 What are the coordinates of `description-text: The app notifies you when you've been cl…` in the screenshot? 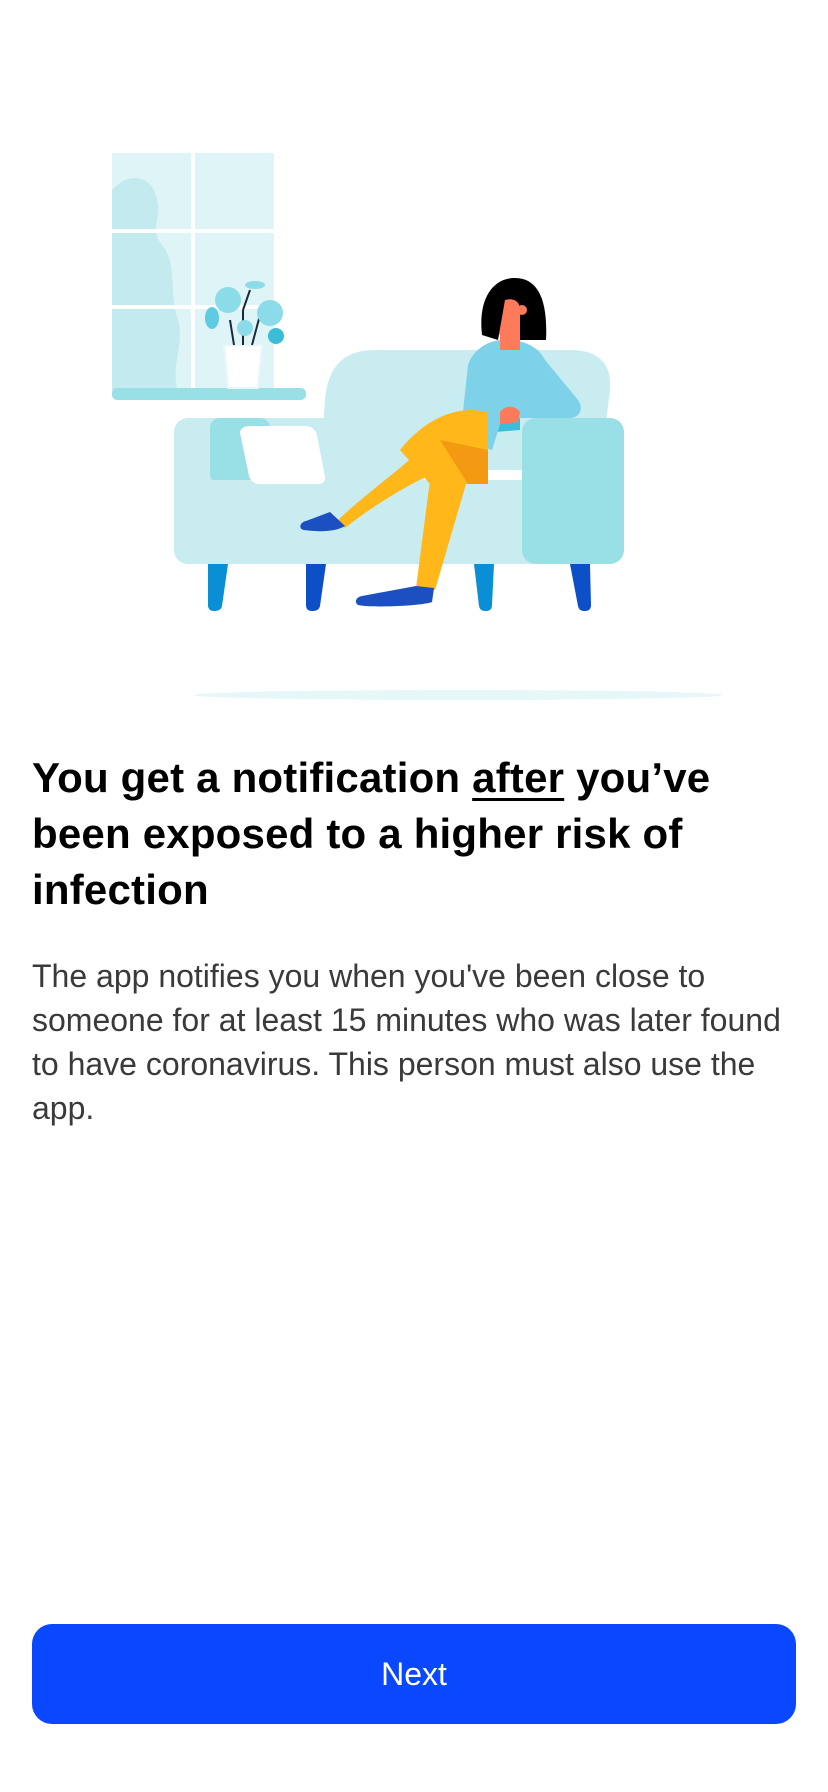 It's located at (406, 1042).